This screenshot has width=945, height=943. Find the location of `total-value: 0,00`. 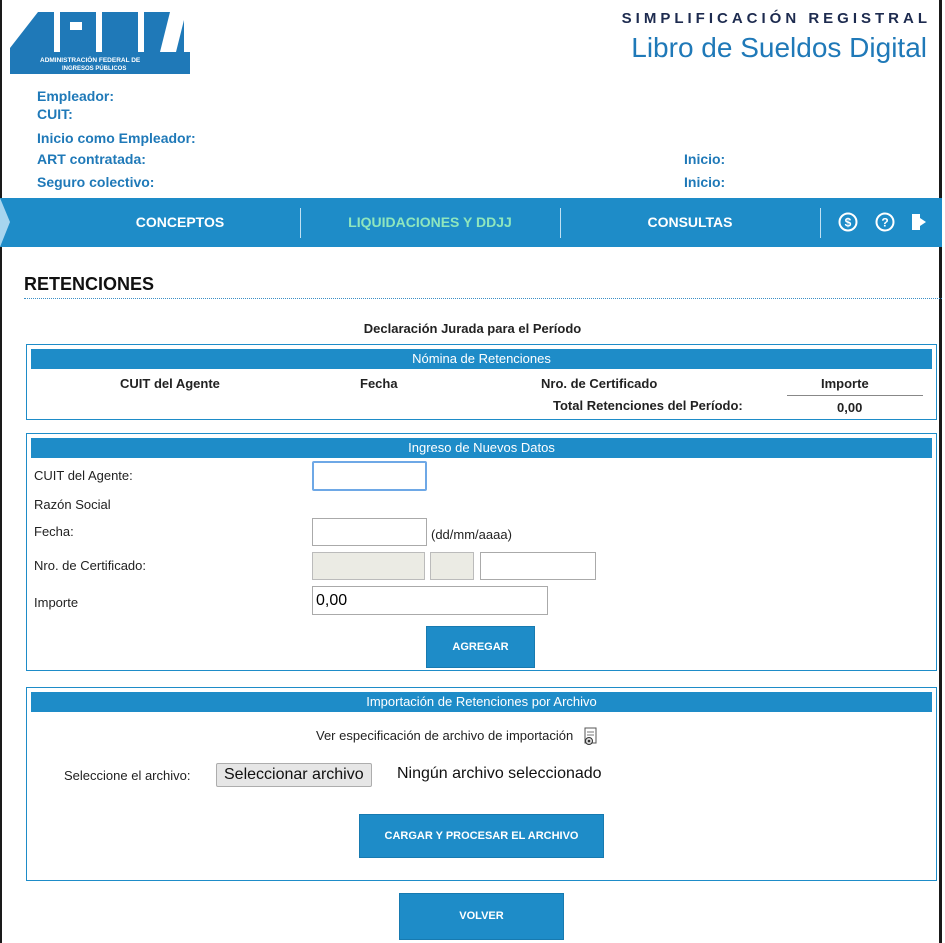

total-value: 0,00 is located at coordinates (850, 407).